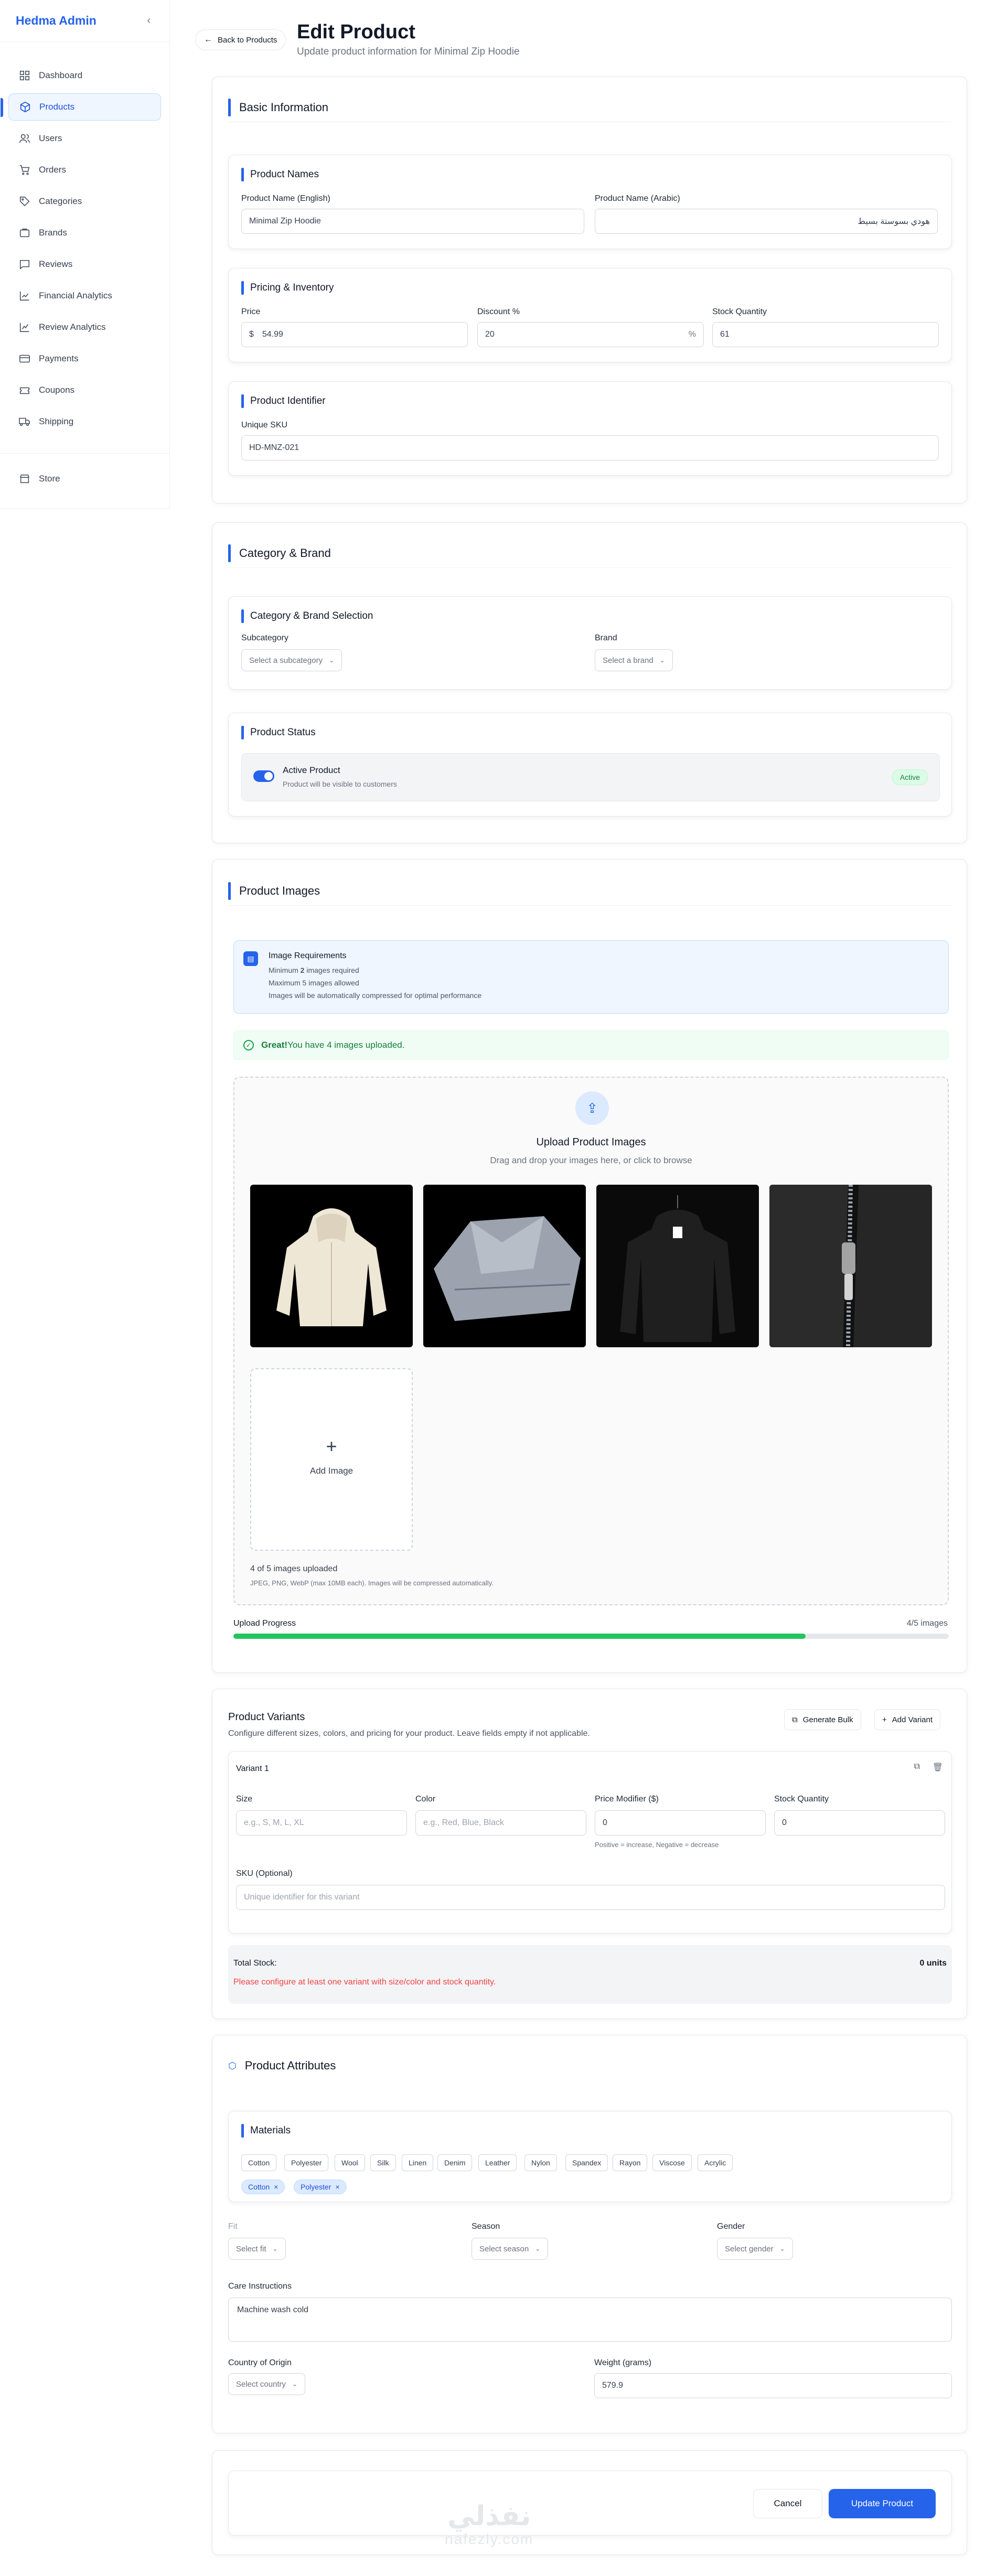  What do you see at coordinates (280, 174) in the screenshot?
I see `card-title: Product Names` at bounding box center [280, 174].